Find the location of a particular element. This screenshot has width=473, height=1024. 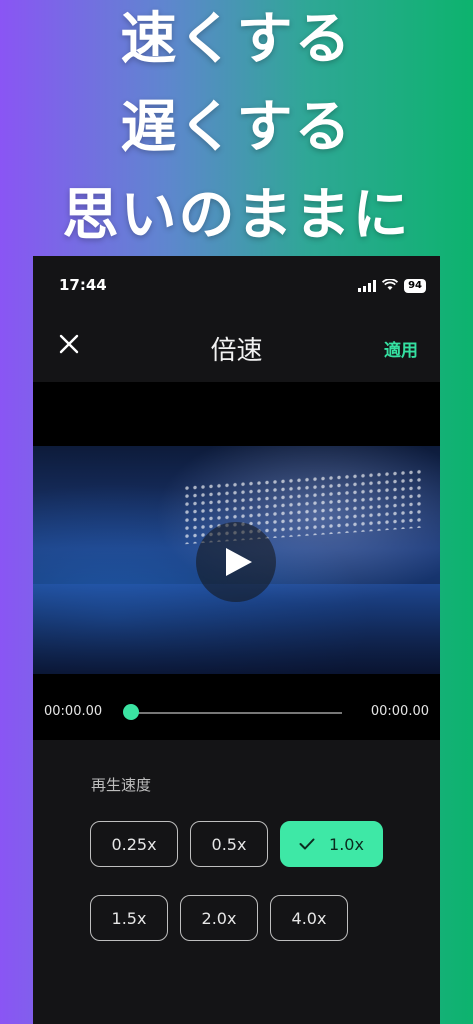

apply-button: 適用 is located at coordinates (401, 348).